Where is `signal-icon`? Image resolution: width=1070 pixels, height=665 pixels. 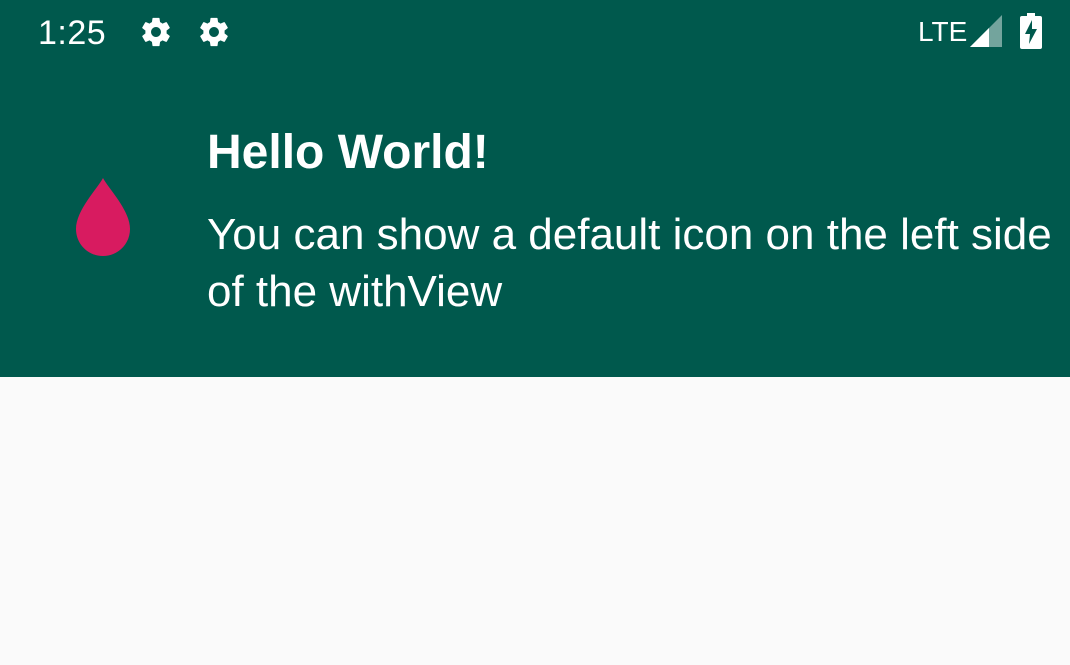
signal-icon is located at coordinates (986, 31).